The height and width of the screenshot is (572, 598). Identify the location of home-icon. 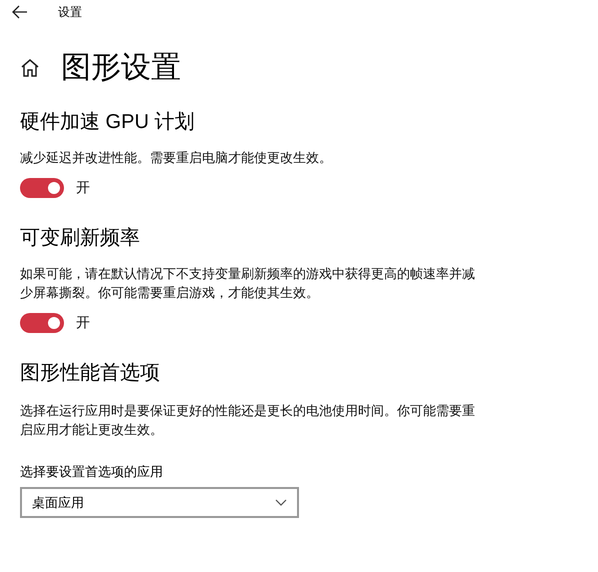
(30, 68).